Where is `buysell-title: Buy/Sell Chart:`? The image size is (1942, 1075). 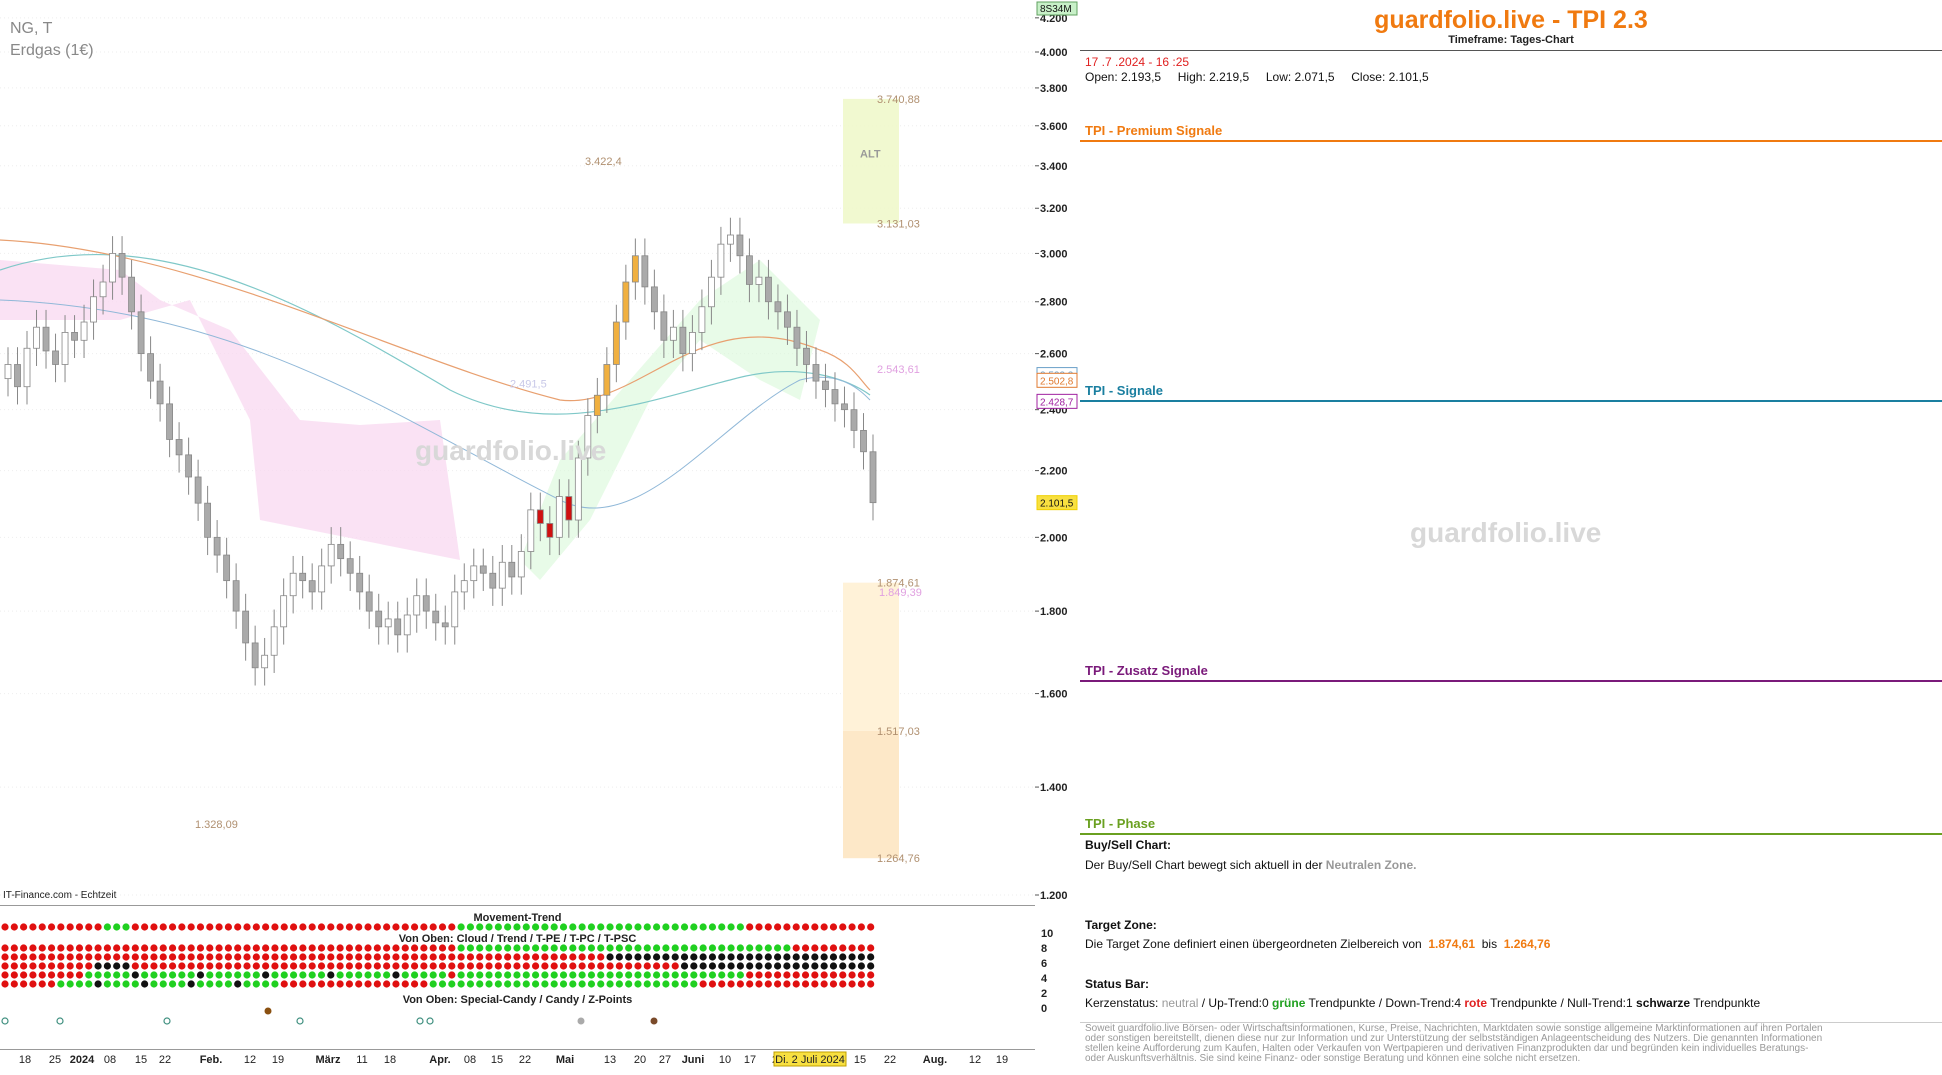
buysell-title: Buy/Sell Chart: is located at coordinates (1128, 845).